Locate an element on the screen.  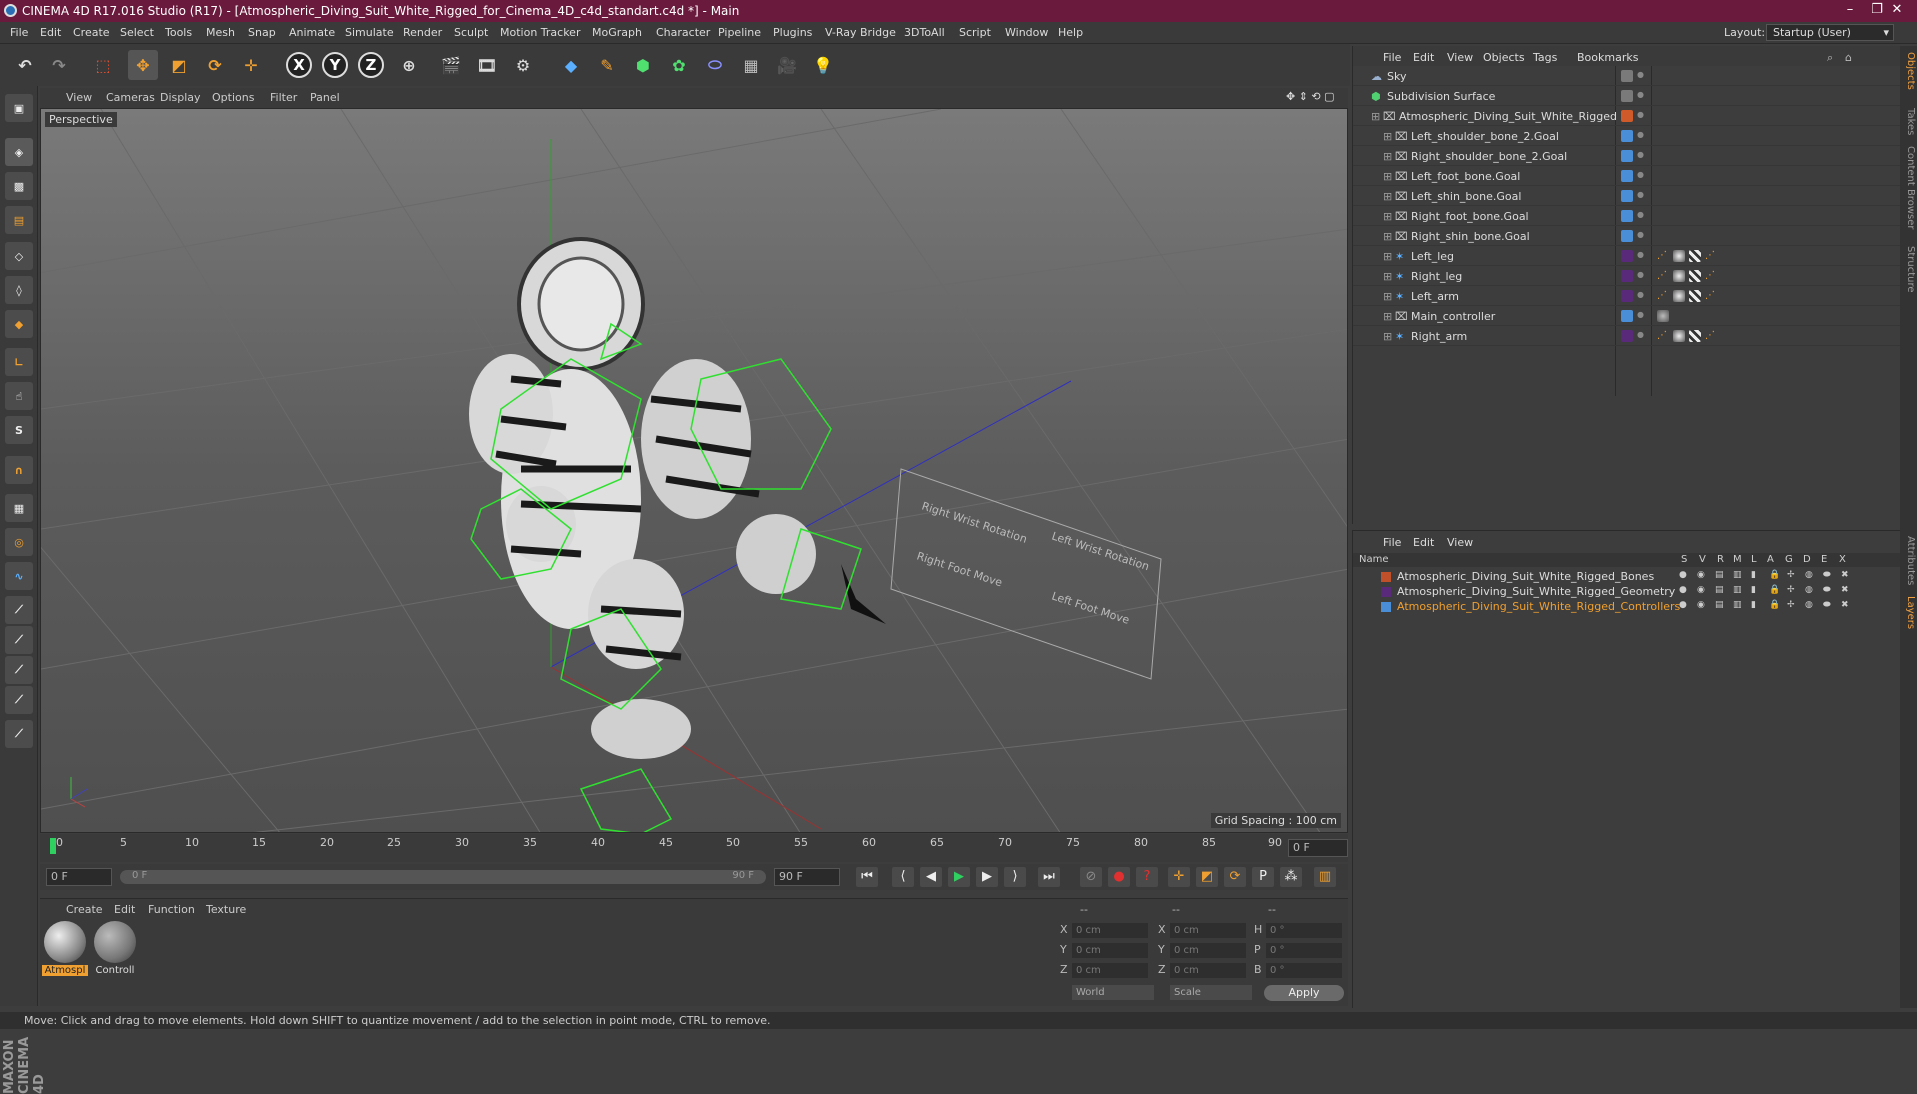
viewport-menu-cameras: Cameras is located at coordinates (130, 97).